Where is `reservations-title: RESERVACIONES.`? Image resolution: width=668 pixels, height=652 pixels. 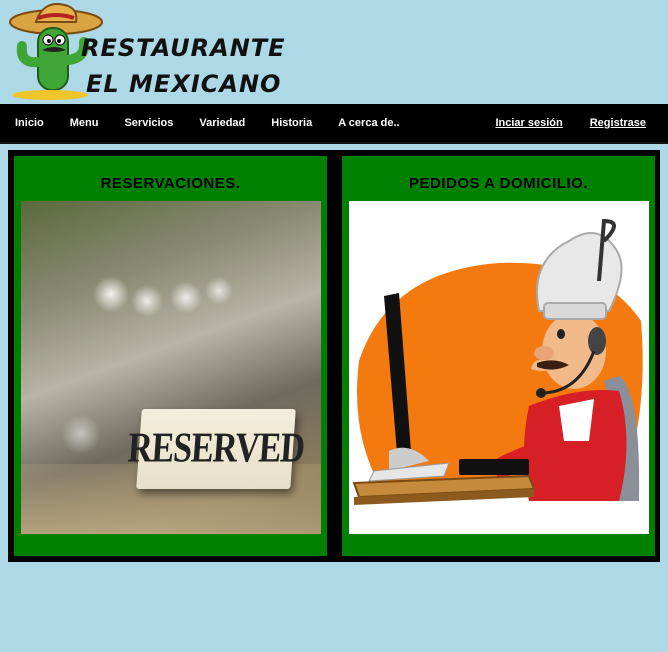 reservations-title: RESERVACIONES. is located at coordinates (170, 183).